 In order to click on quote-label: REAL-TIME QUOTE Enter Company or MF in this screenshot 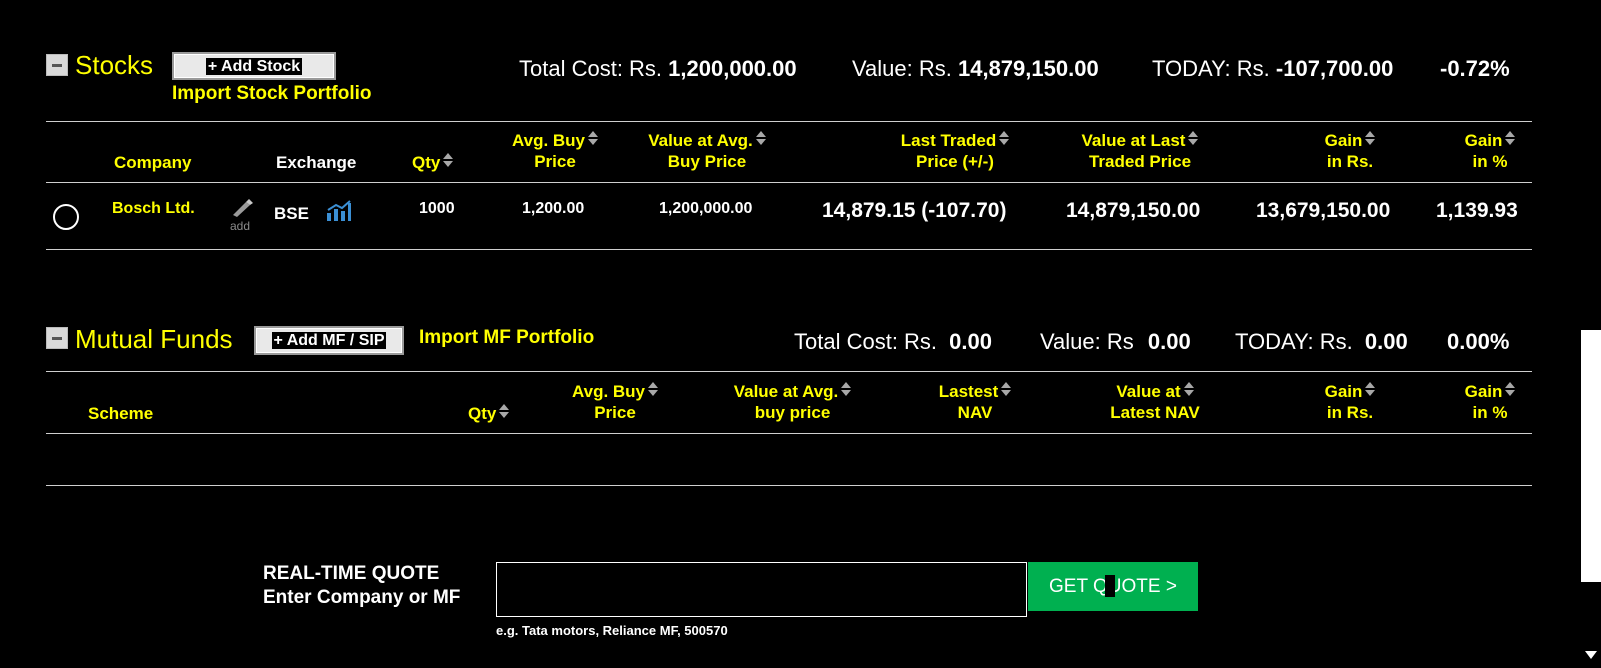, I will do `click(361, 586)`.